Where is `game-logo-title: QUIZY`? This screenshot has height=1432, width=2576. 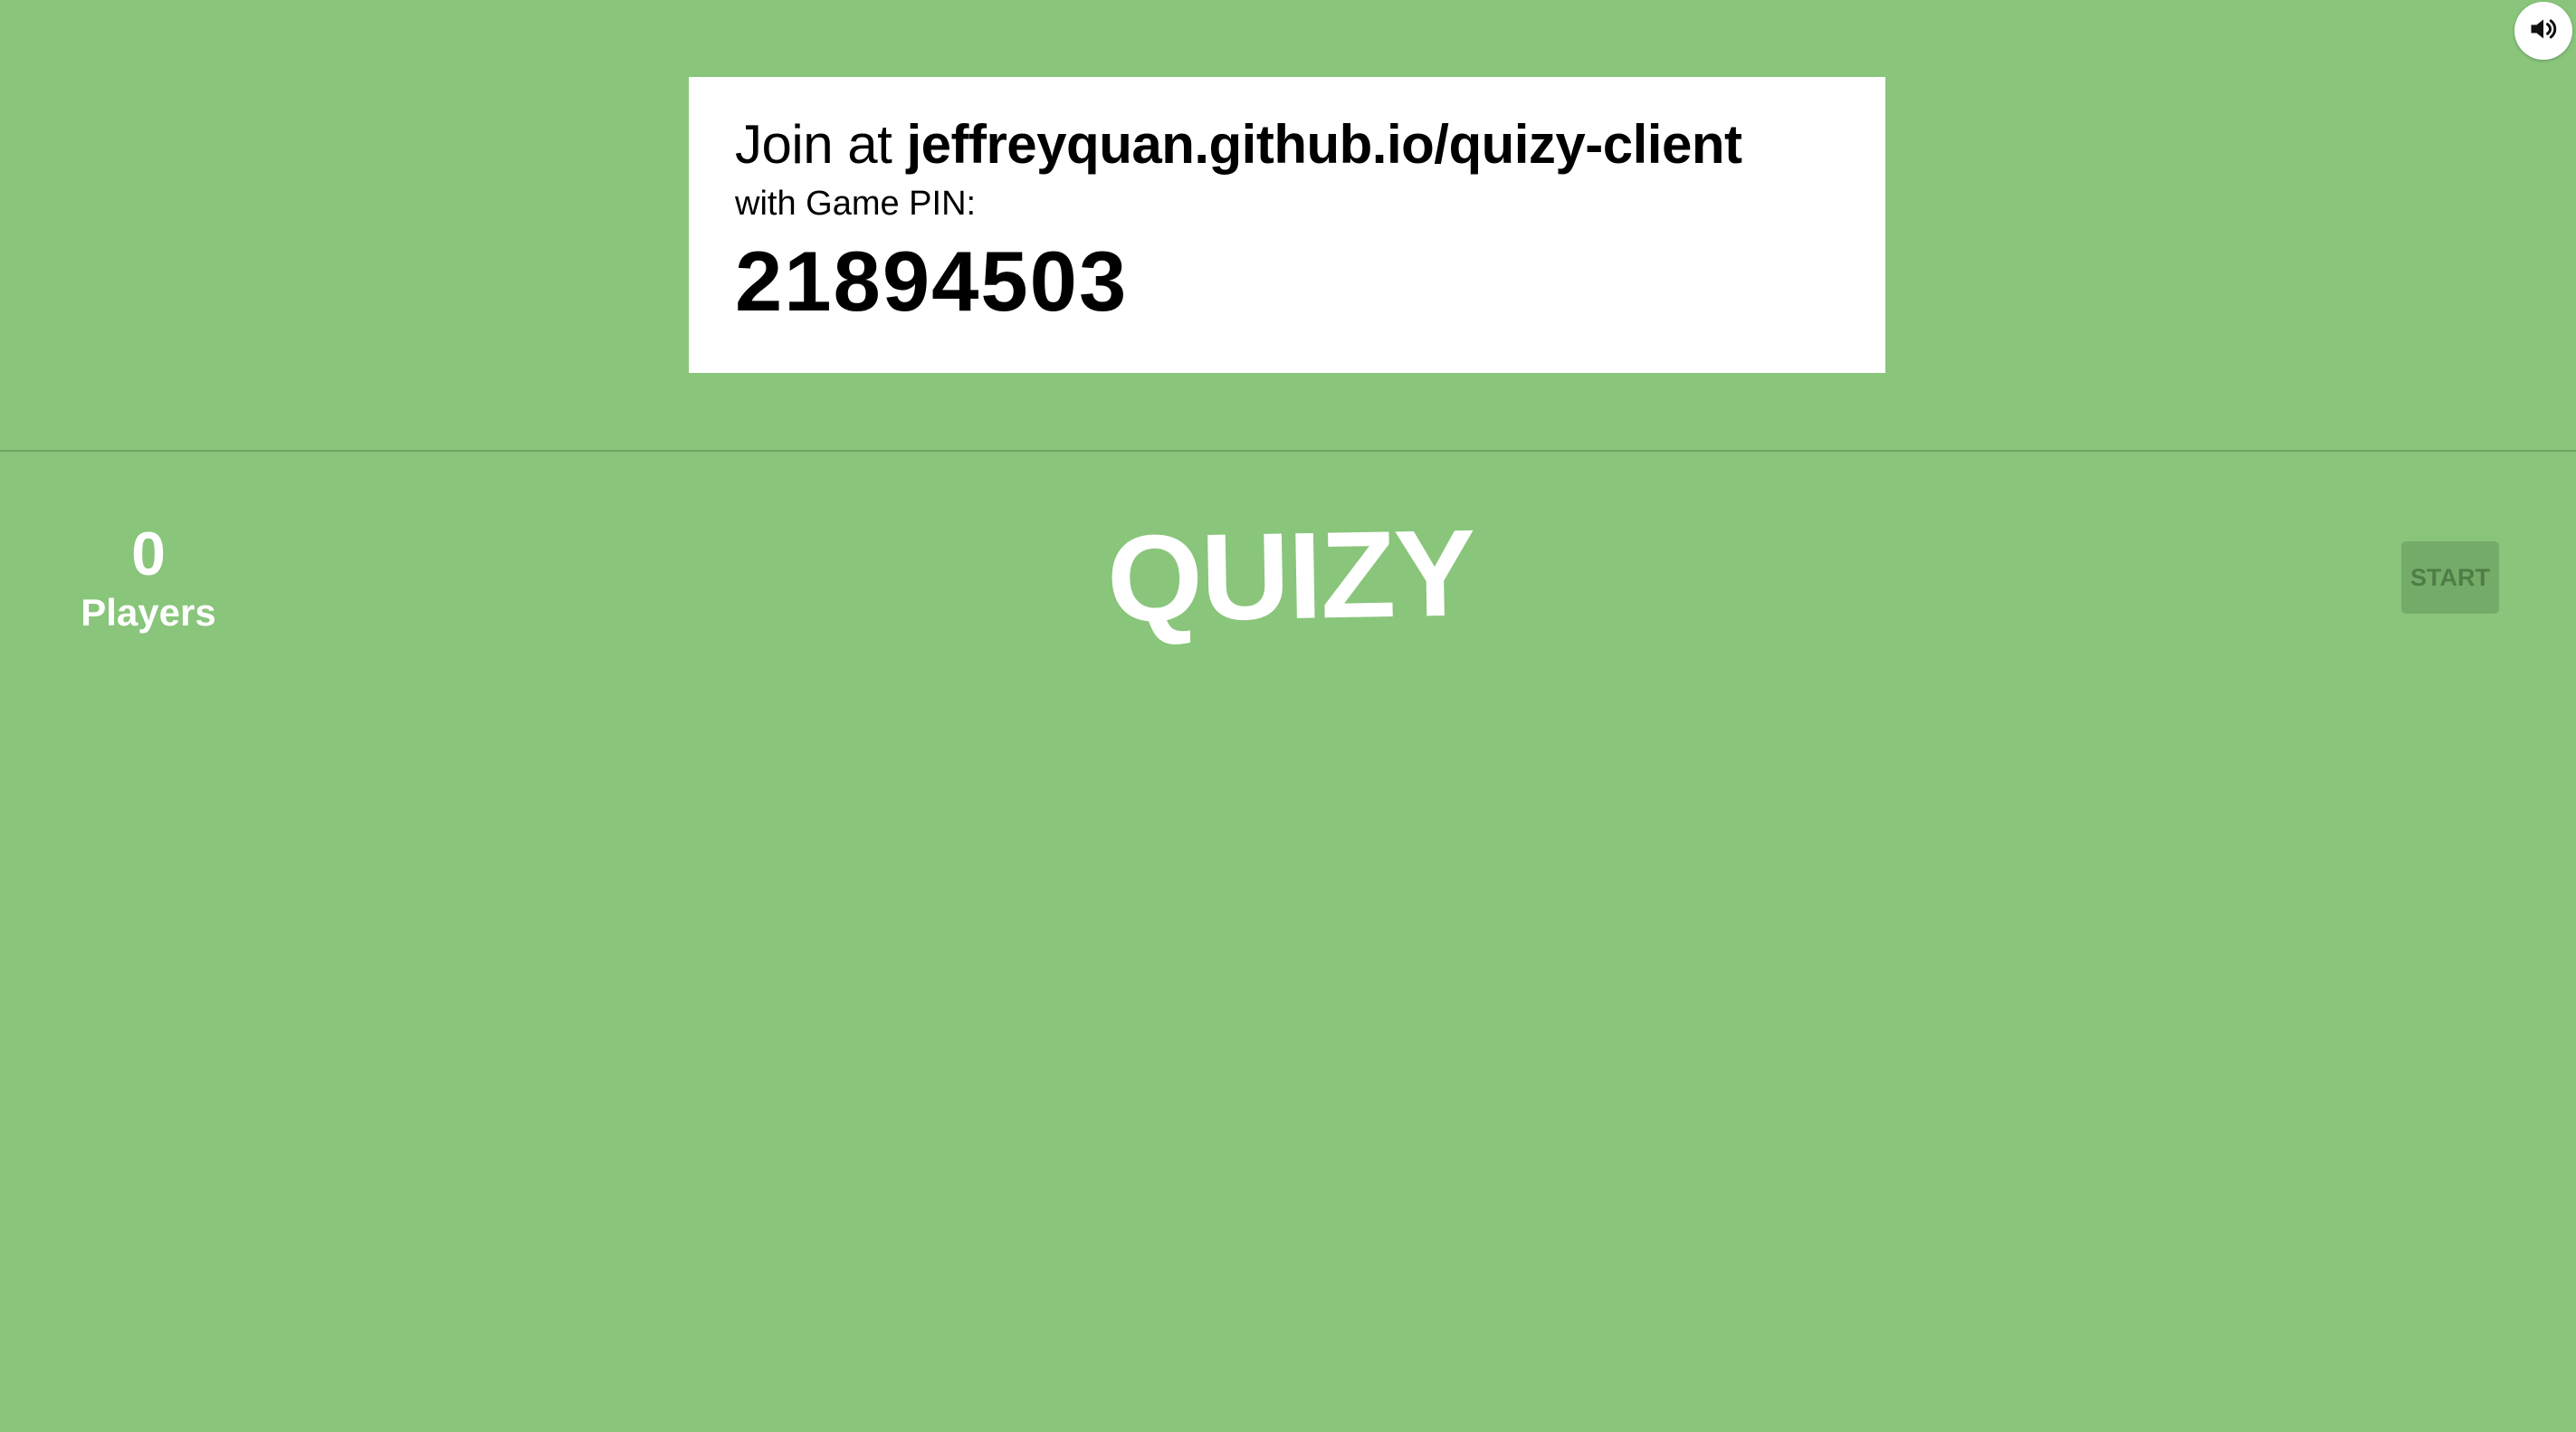 game-logo-title: QUIZY is located at coordinates (1290, 575).